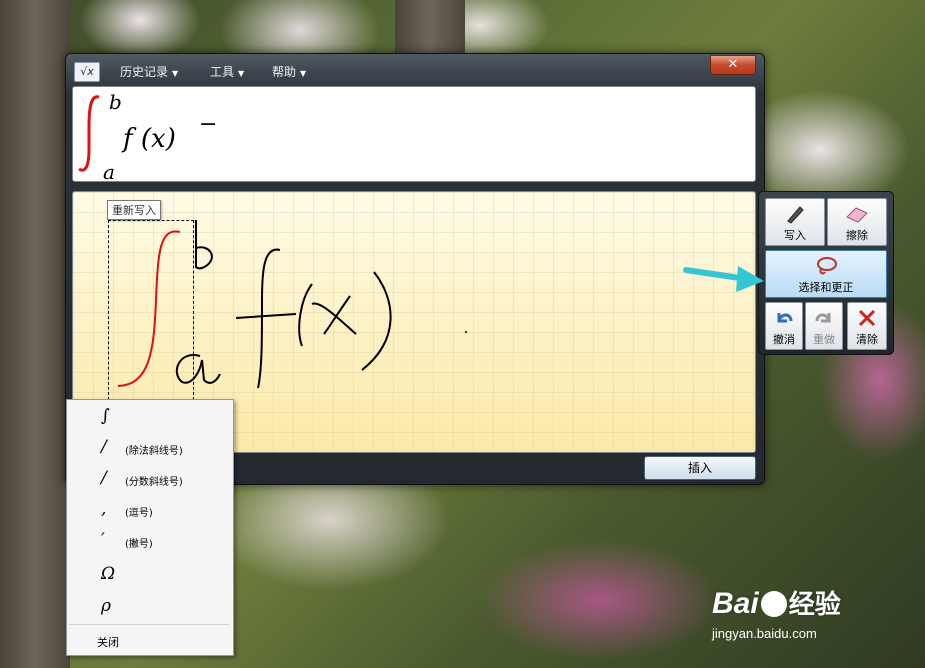 The width and height of the screenshot is (925, 668). I want to click on menu-item-symbol: ′, so click(103, 540).